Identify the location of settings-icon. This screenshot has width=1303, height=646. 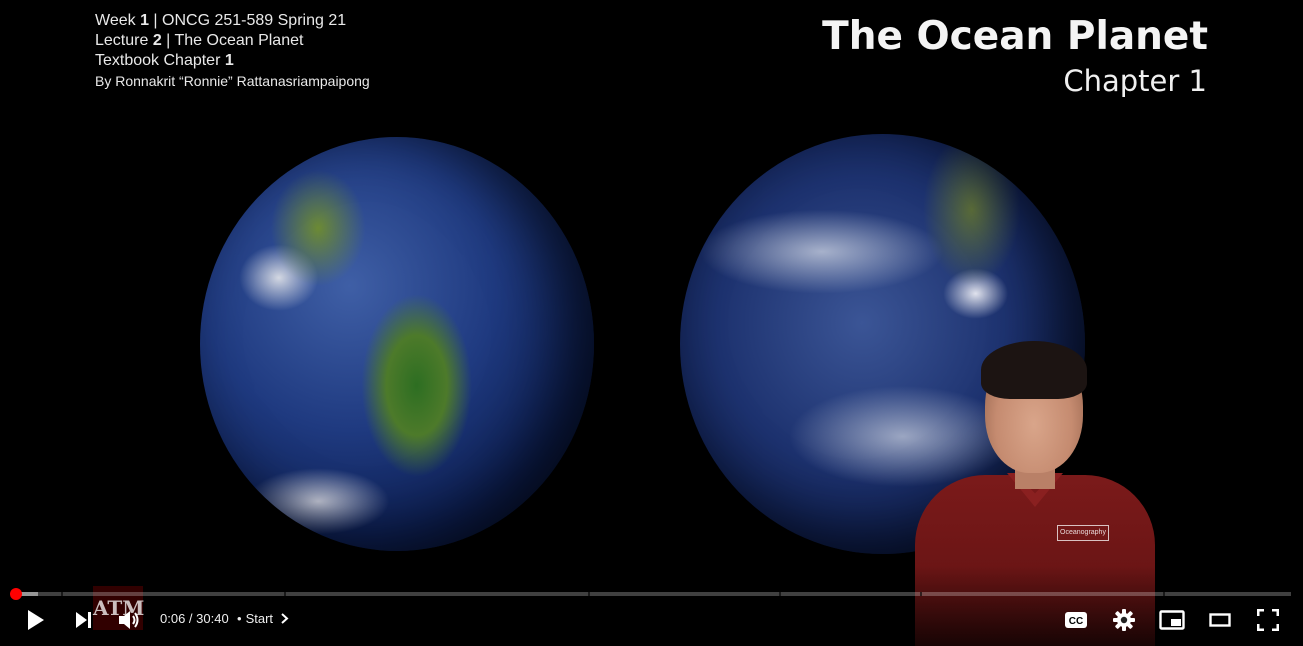
(1124, 620).